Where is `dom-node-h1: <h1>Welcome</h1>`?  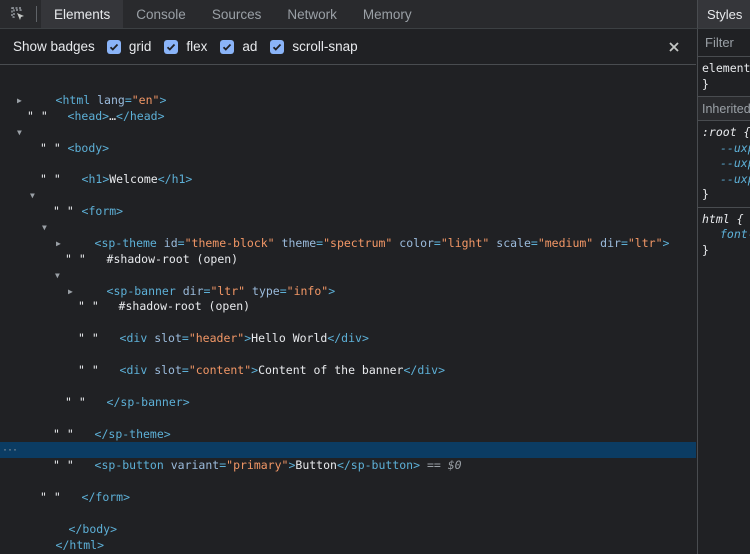 dom-node-h1: <h1>Welcome</h1> is located at coordinates (348, 171).